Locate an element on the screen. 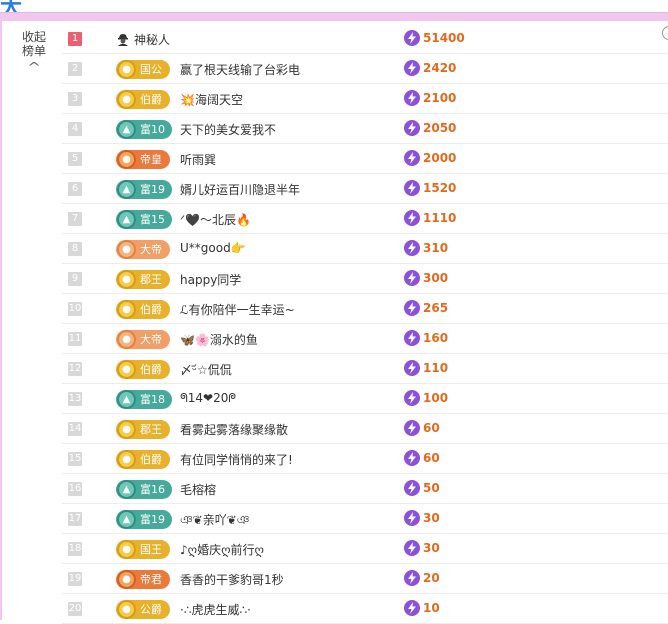 This screenshot has height=624, width=668. user-name: 毛榕榕 is located at coordinates (198, 489).